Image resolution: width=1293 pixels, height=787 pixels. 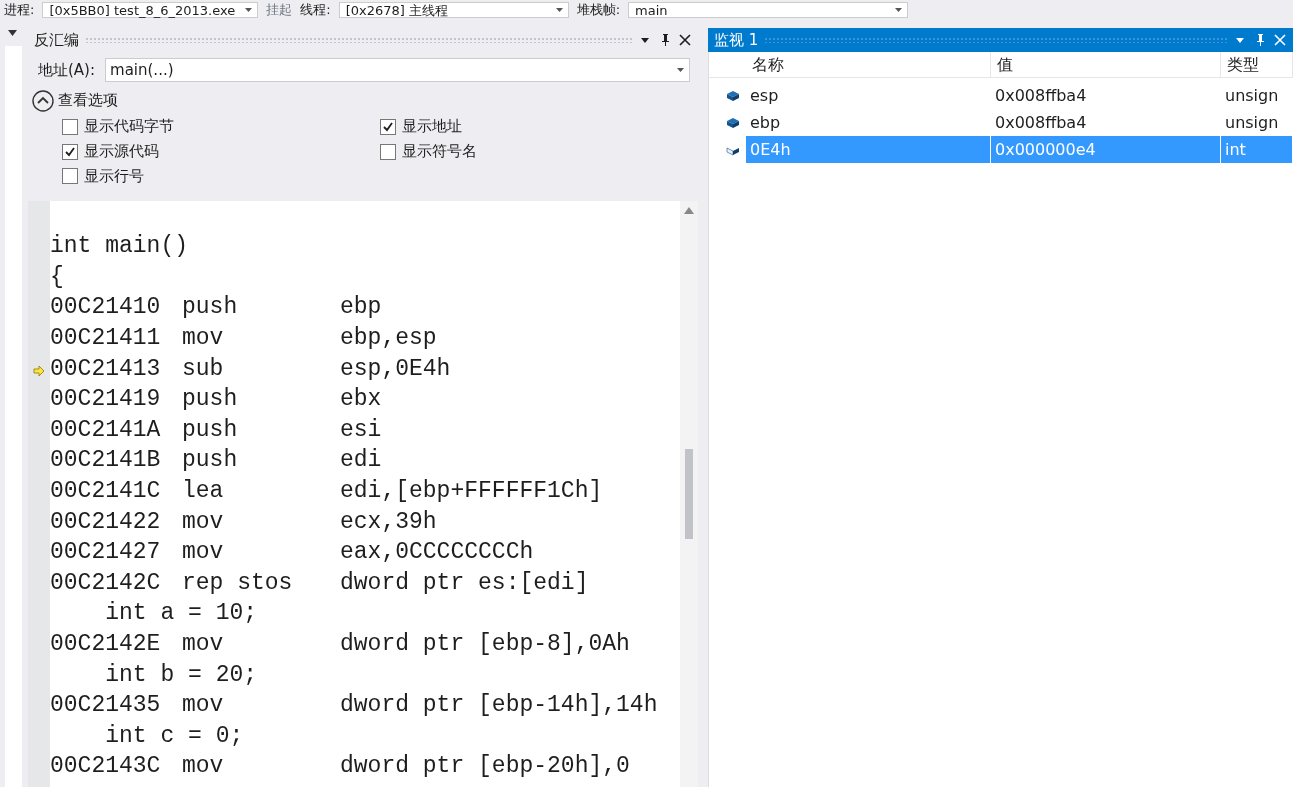 What do you see at coordinates (203, 369) in the screenshot?
I see `code-mnemonic: sub` at bounding box center [203, 369].